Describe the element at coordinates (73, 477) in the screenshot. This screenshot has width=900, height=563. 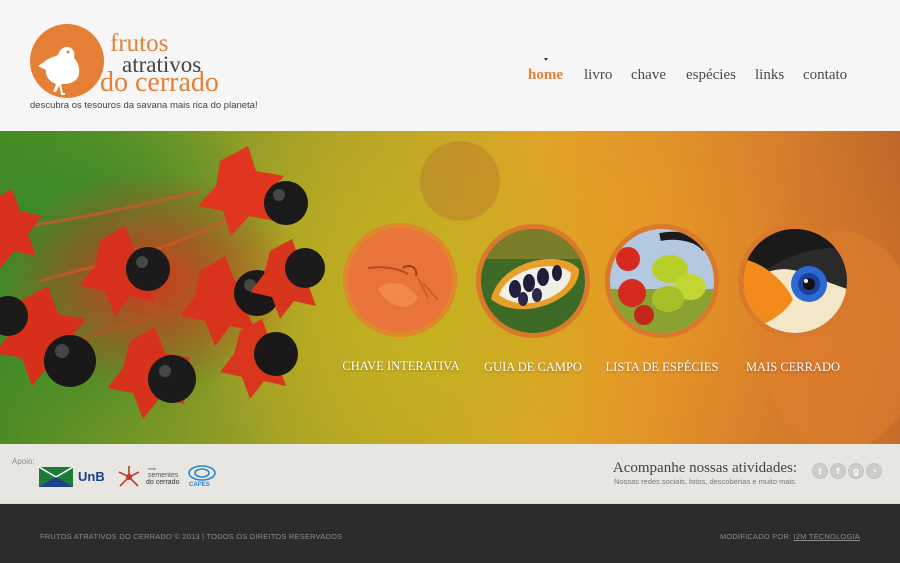
I see `unb-logo: UnB` at that location.